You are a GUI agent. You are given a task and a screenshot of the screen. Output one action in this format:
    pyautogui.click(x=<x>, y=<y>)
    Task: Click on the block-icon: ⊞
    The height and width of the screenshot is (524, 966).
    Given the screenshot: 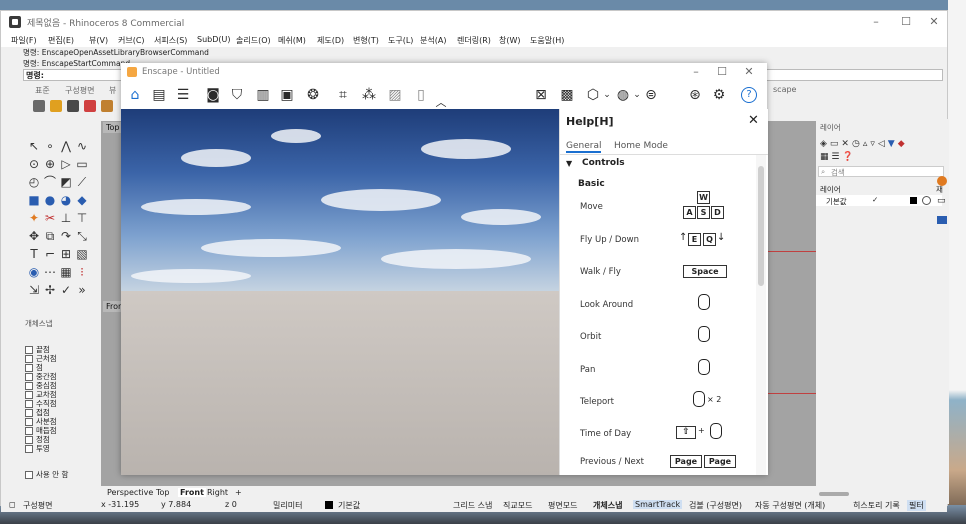 What is the action you would take?
    pyautogui.click(x=66, y=254)
    